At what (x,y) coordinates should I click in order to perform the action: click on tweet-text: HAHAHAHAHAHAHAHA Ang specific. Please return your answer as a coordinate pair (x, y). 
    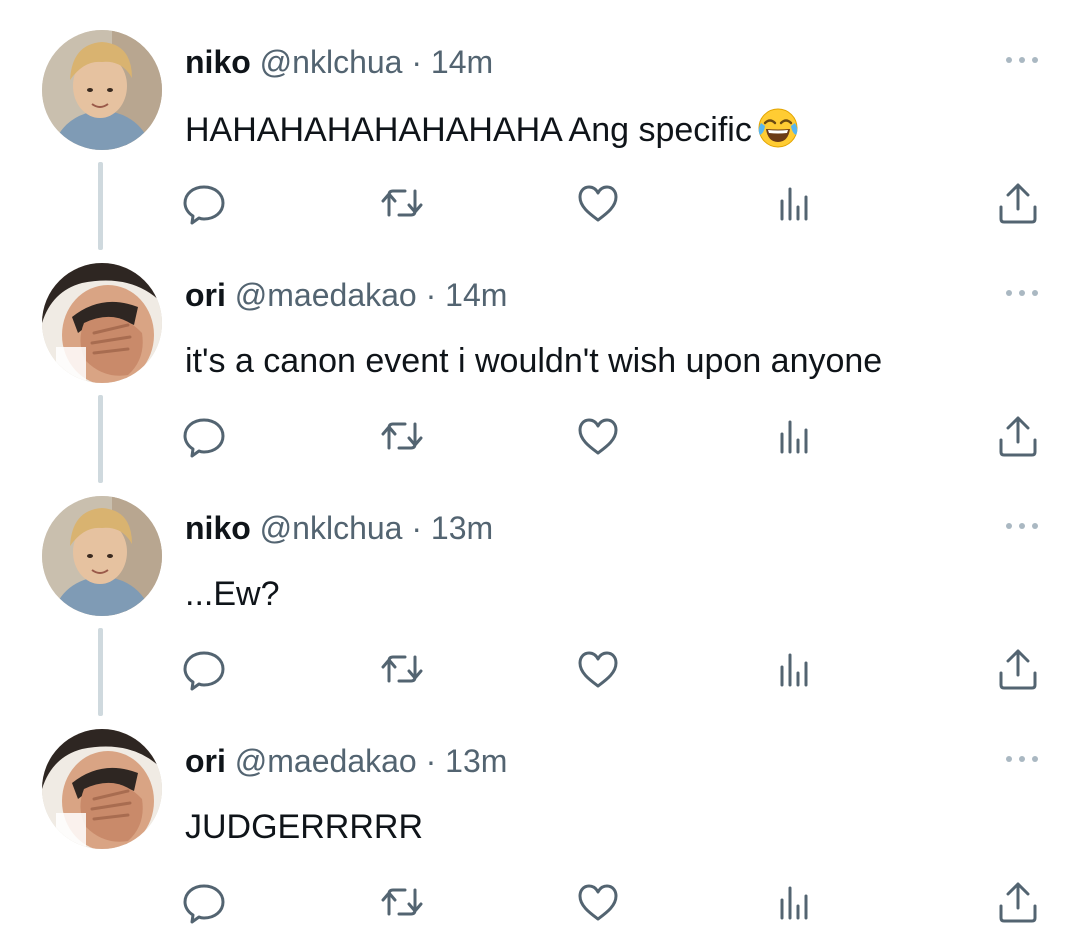
    Looking at the image, I should click on (492, 129).